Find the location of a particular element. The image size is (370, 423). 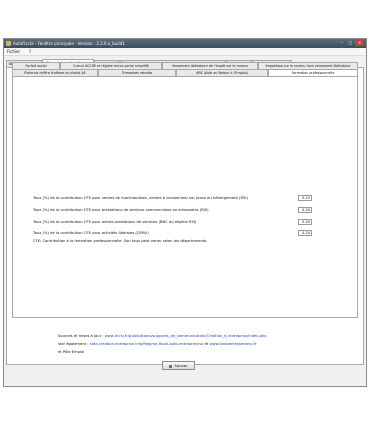

subtab-are: ARE (Aide au Retour à l'Emploi) is located at coordinates (222, 72).